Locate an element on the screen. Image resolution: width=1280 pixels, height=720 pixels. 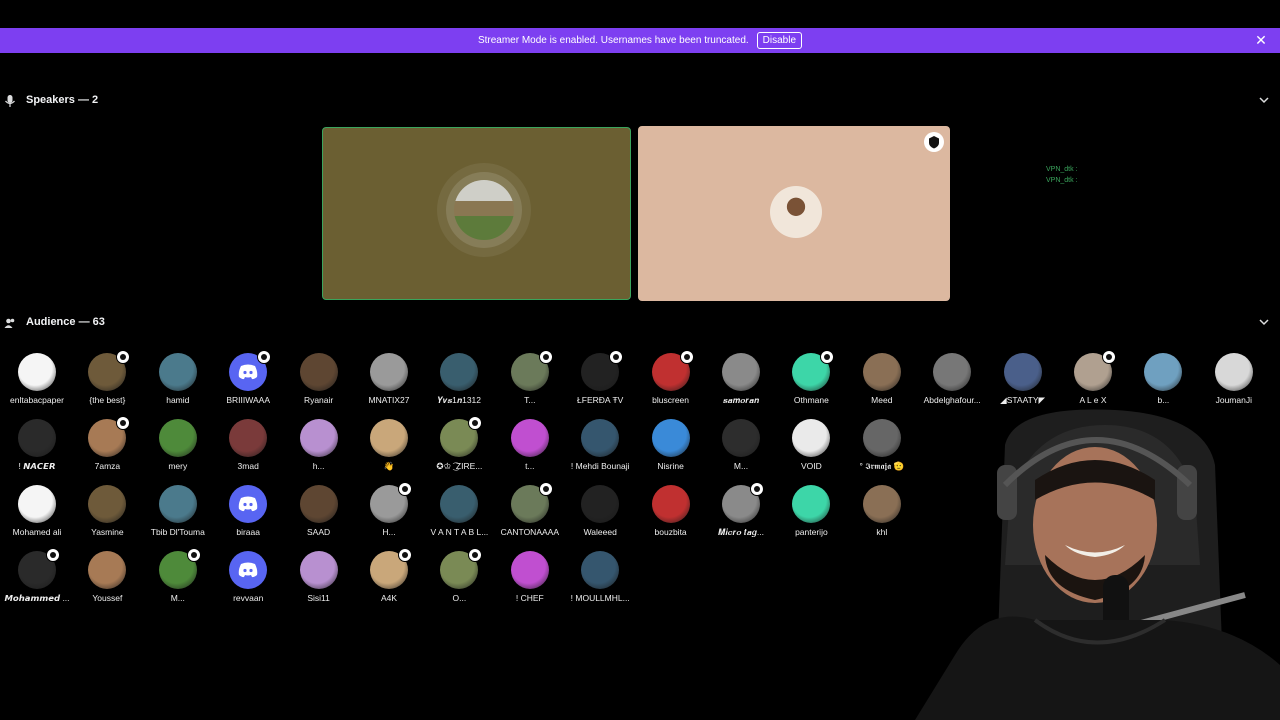
audience-member: ◢STAATY◤ is located at coordinates (1023, 379).